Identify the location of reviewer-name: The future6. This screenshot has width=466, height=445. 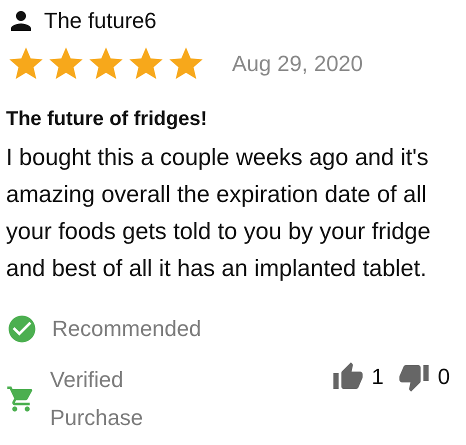
(100, 21).